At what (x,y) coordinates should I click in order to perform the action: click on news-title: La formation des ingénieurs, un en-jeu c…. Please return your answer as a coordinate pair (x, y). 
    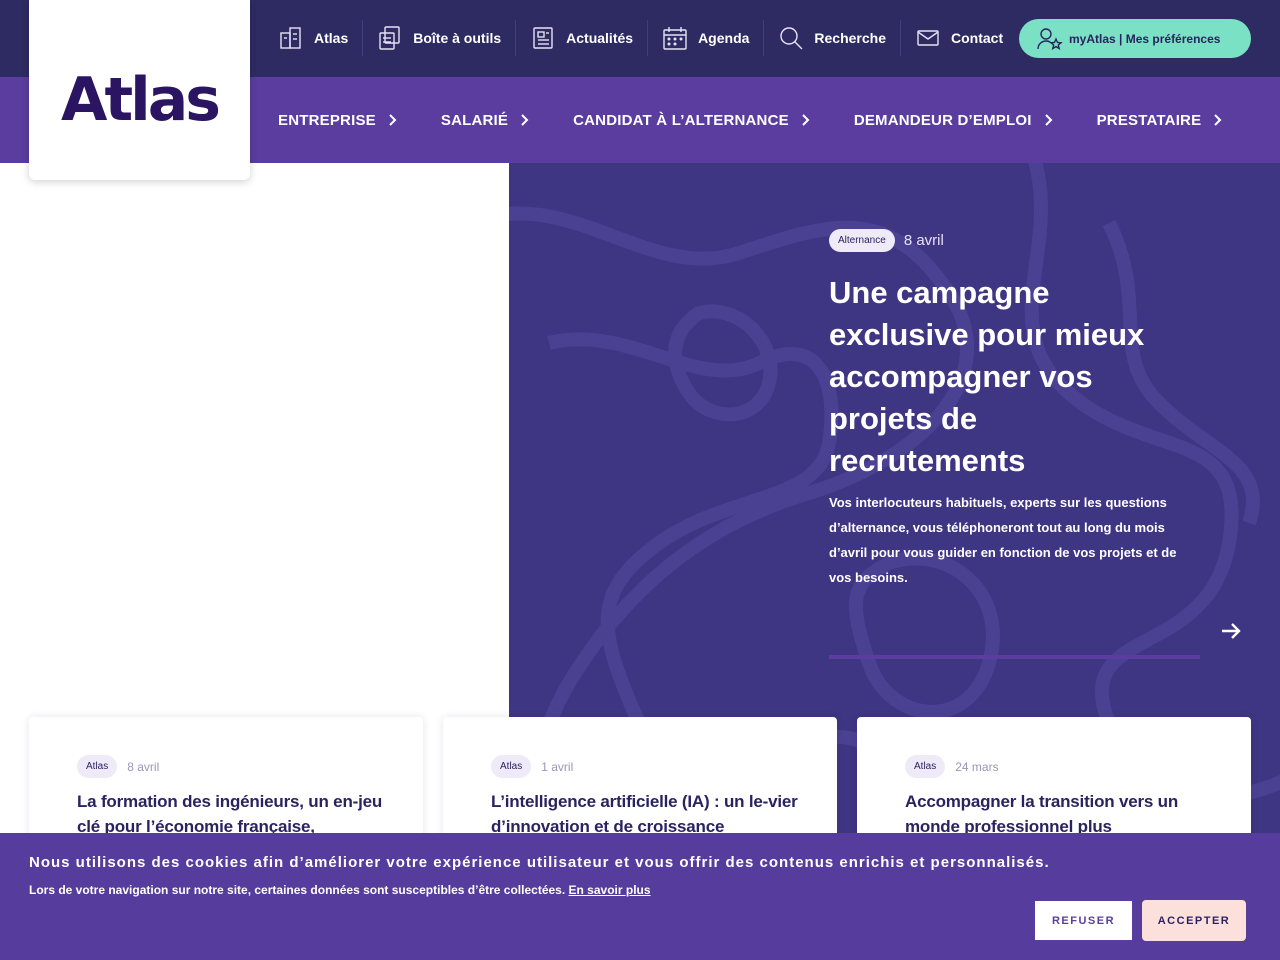
    Looking at the image, I should click on (232, 814).